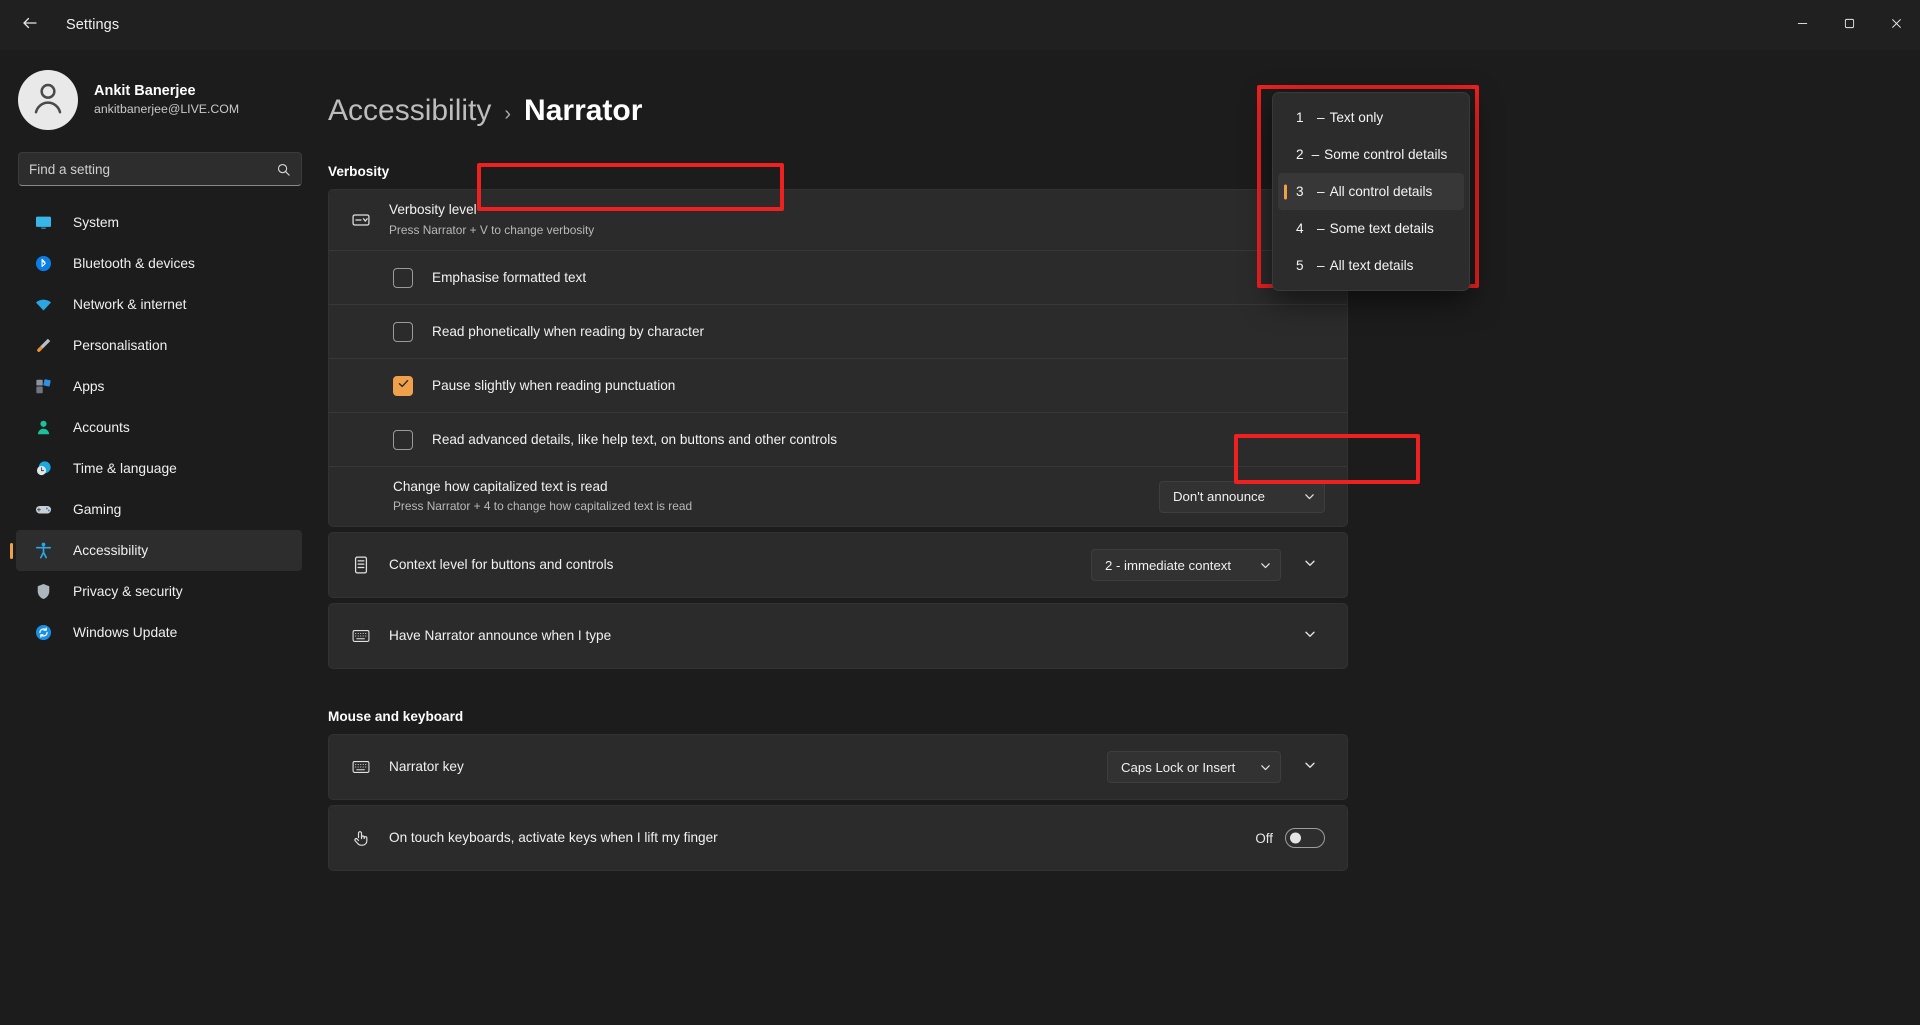 The width and height of the screenshot is (1920, 1025). I want to click on verbosity-option-number: 4, so click(1300, 228).